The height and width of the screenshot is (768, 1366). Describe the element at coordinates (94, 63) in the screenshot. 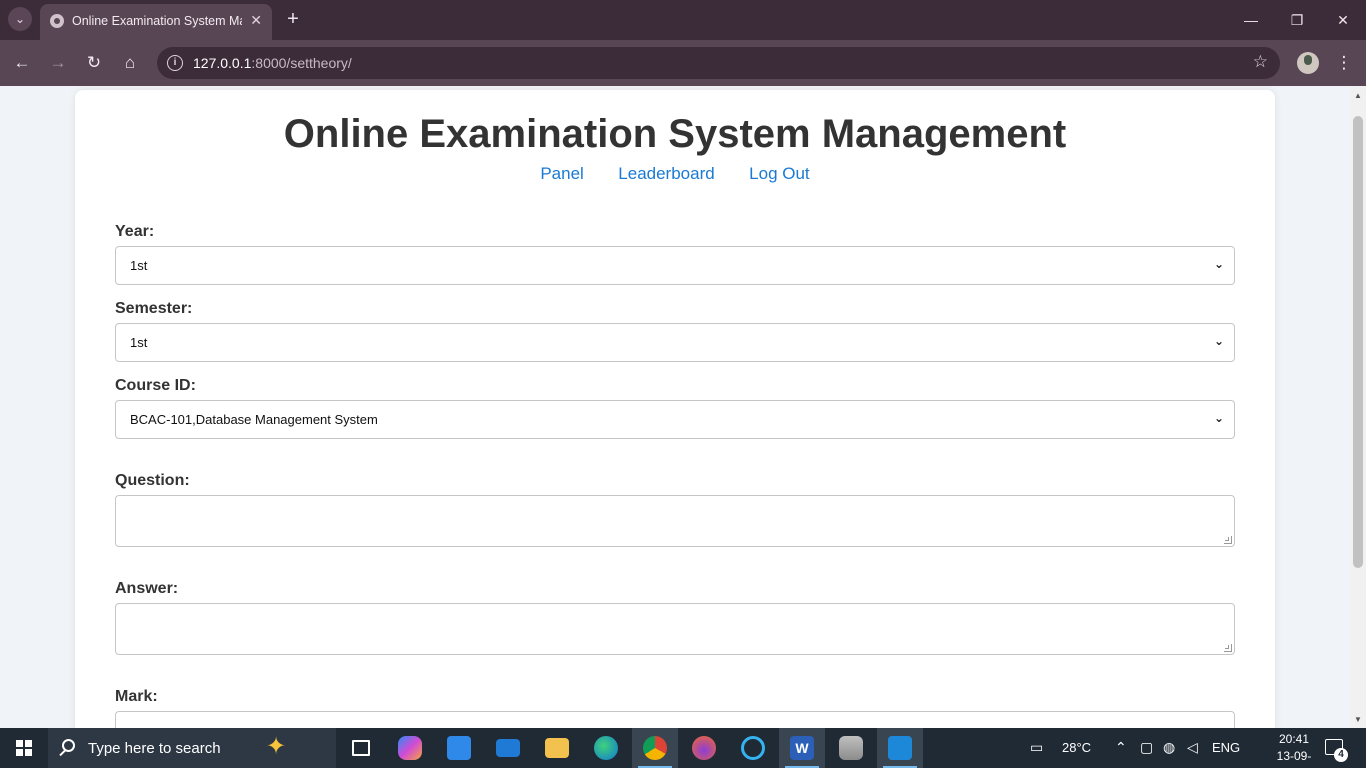

I see `reload-icon: ↻` at that location.